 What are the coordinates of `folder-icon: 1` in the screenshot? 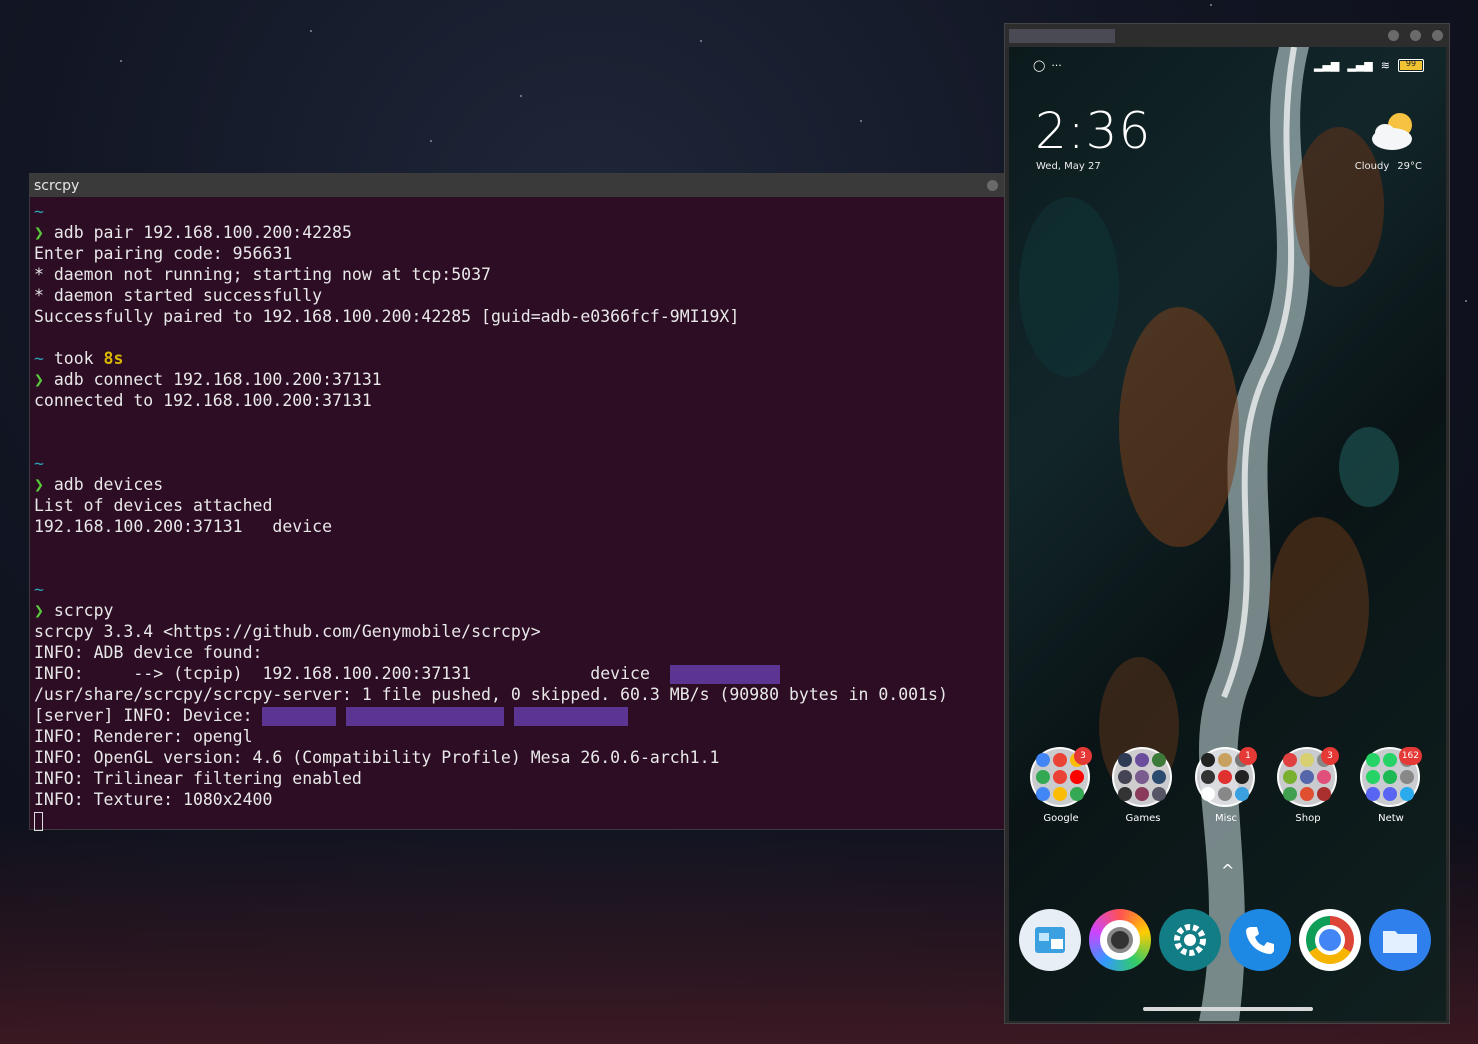 It's located at (1226, 777).